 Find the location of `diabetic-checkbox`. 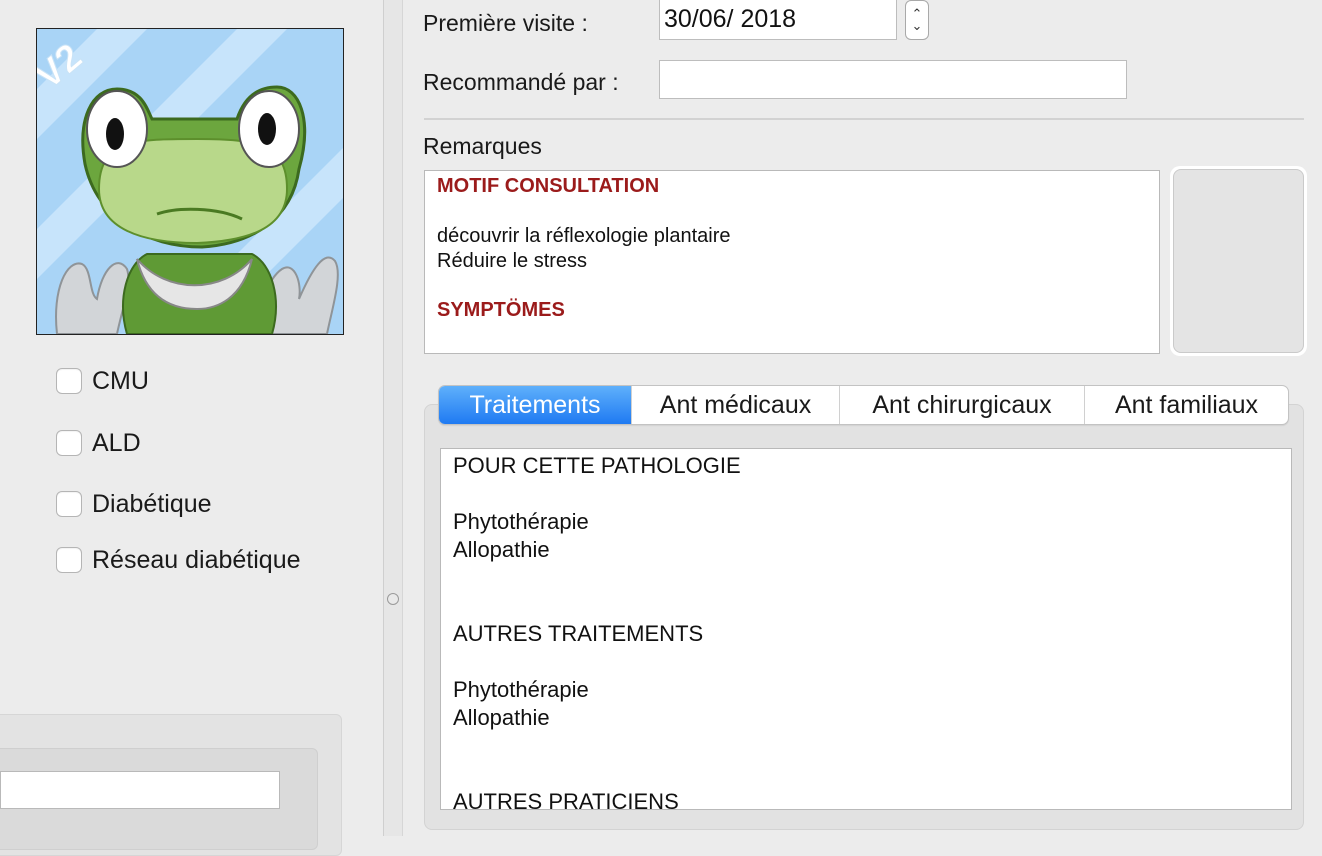

diabetic-checkbox is located at coordinates (69, 504).